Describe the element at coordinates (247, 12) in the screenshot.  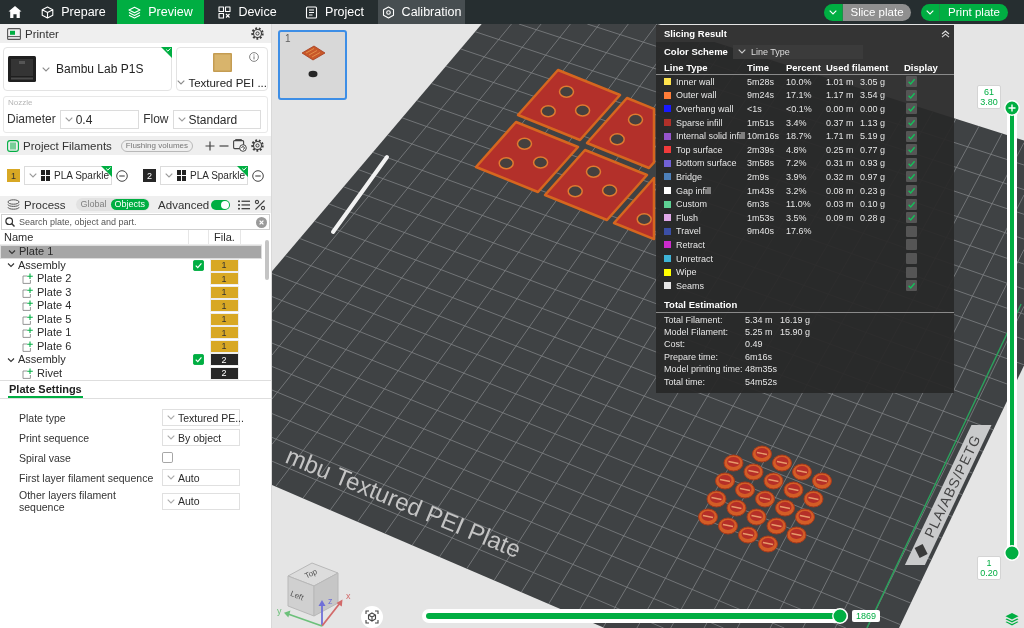
I see `nav-tab: Device` at that location.